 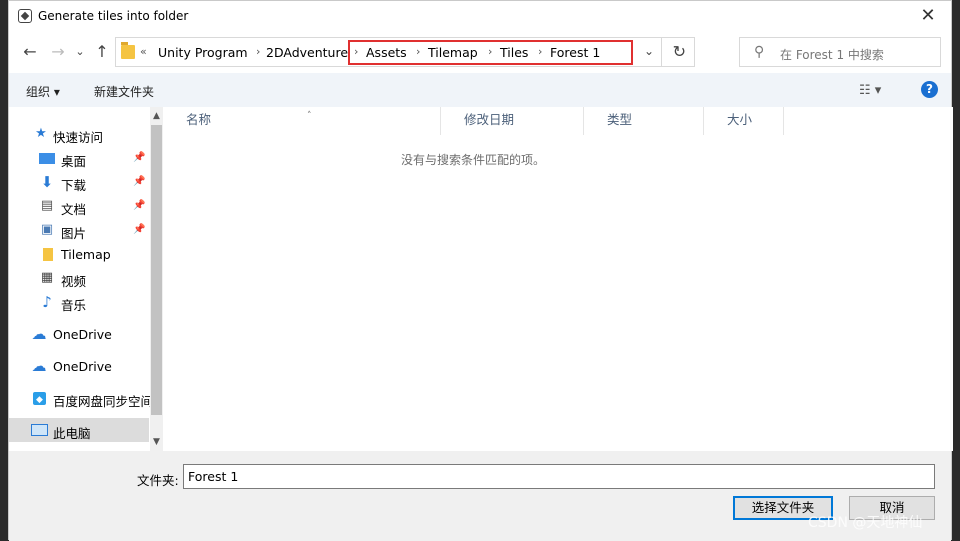 I want to click on red-highlight-box, so click(x=490, y=52).